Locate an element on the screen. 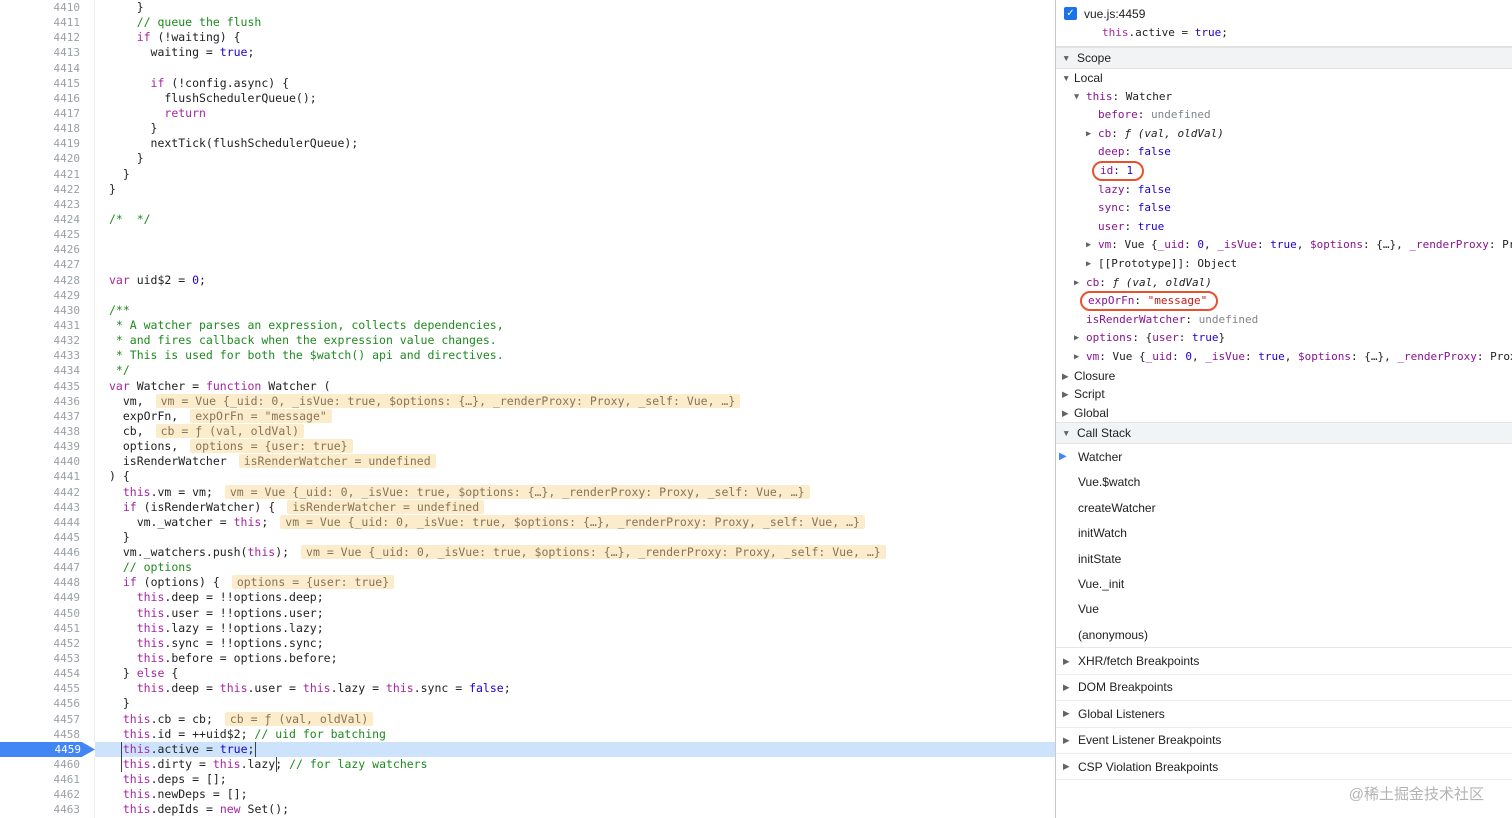 The image size is (1512, 818). breakpoint-checkbox: ✓ is located at coordinates (1070, 13).